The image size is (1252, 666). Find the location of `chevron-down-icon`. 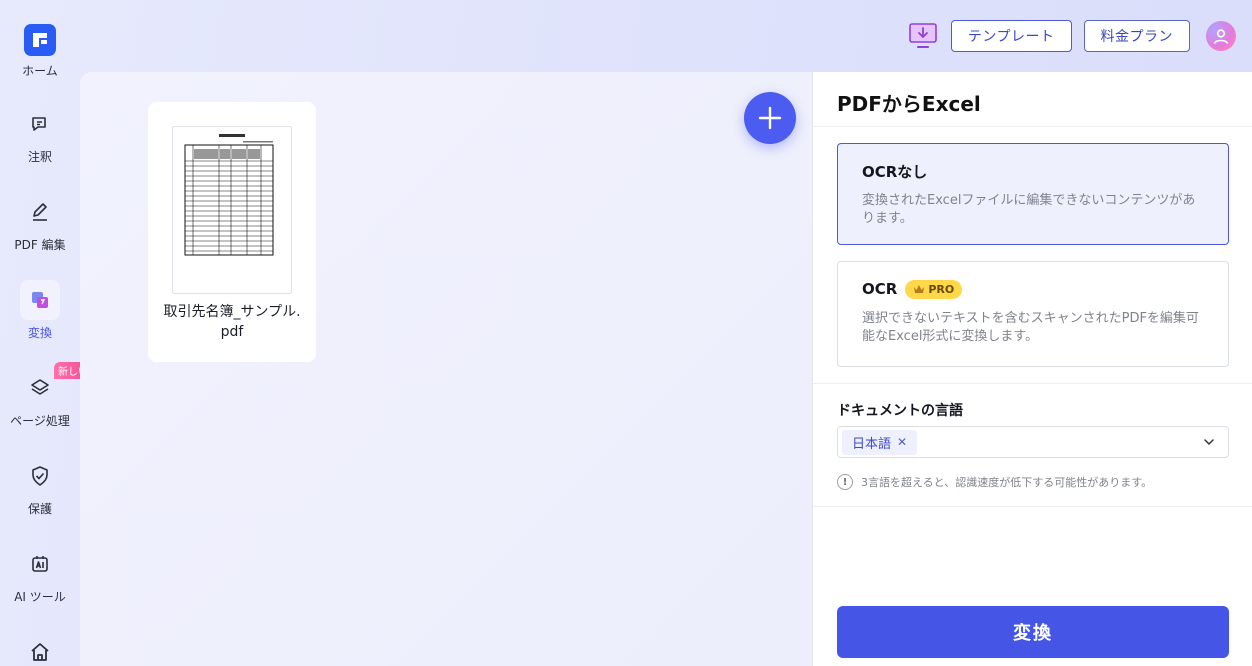

chevron-down-icon is located at coordinates (1209, 442).